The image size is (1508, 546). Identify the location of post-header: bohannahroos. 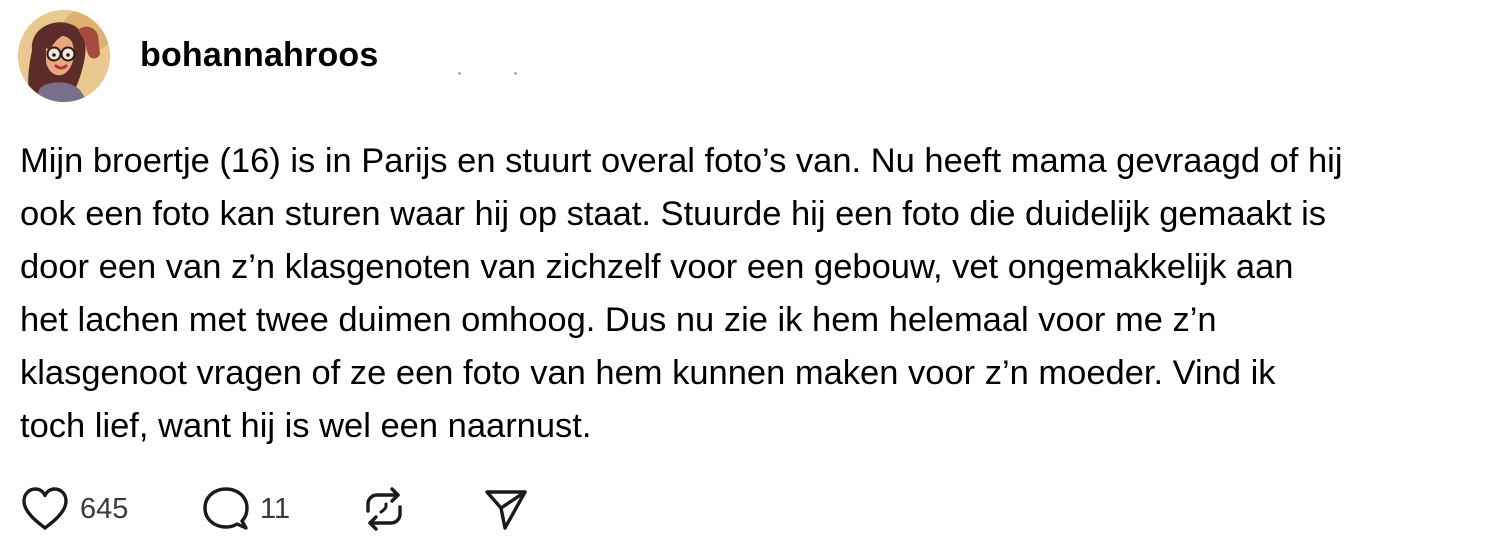
(198, 56).